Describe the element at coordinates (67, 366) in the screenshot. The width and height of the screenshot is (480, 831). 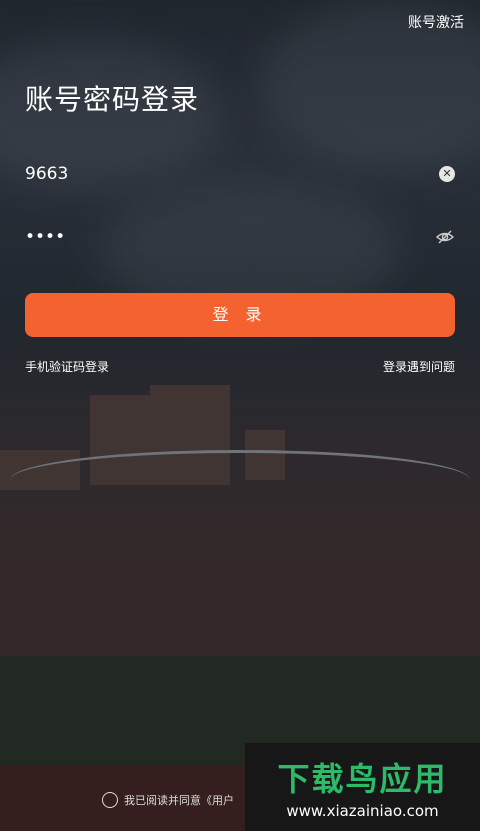
I see `sms-login-link: 手机验证码登录` at that location.